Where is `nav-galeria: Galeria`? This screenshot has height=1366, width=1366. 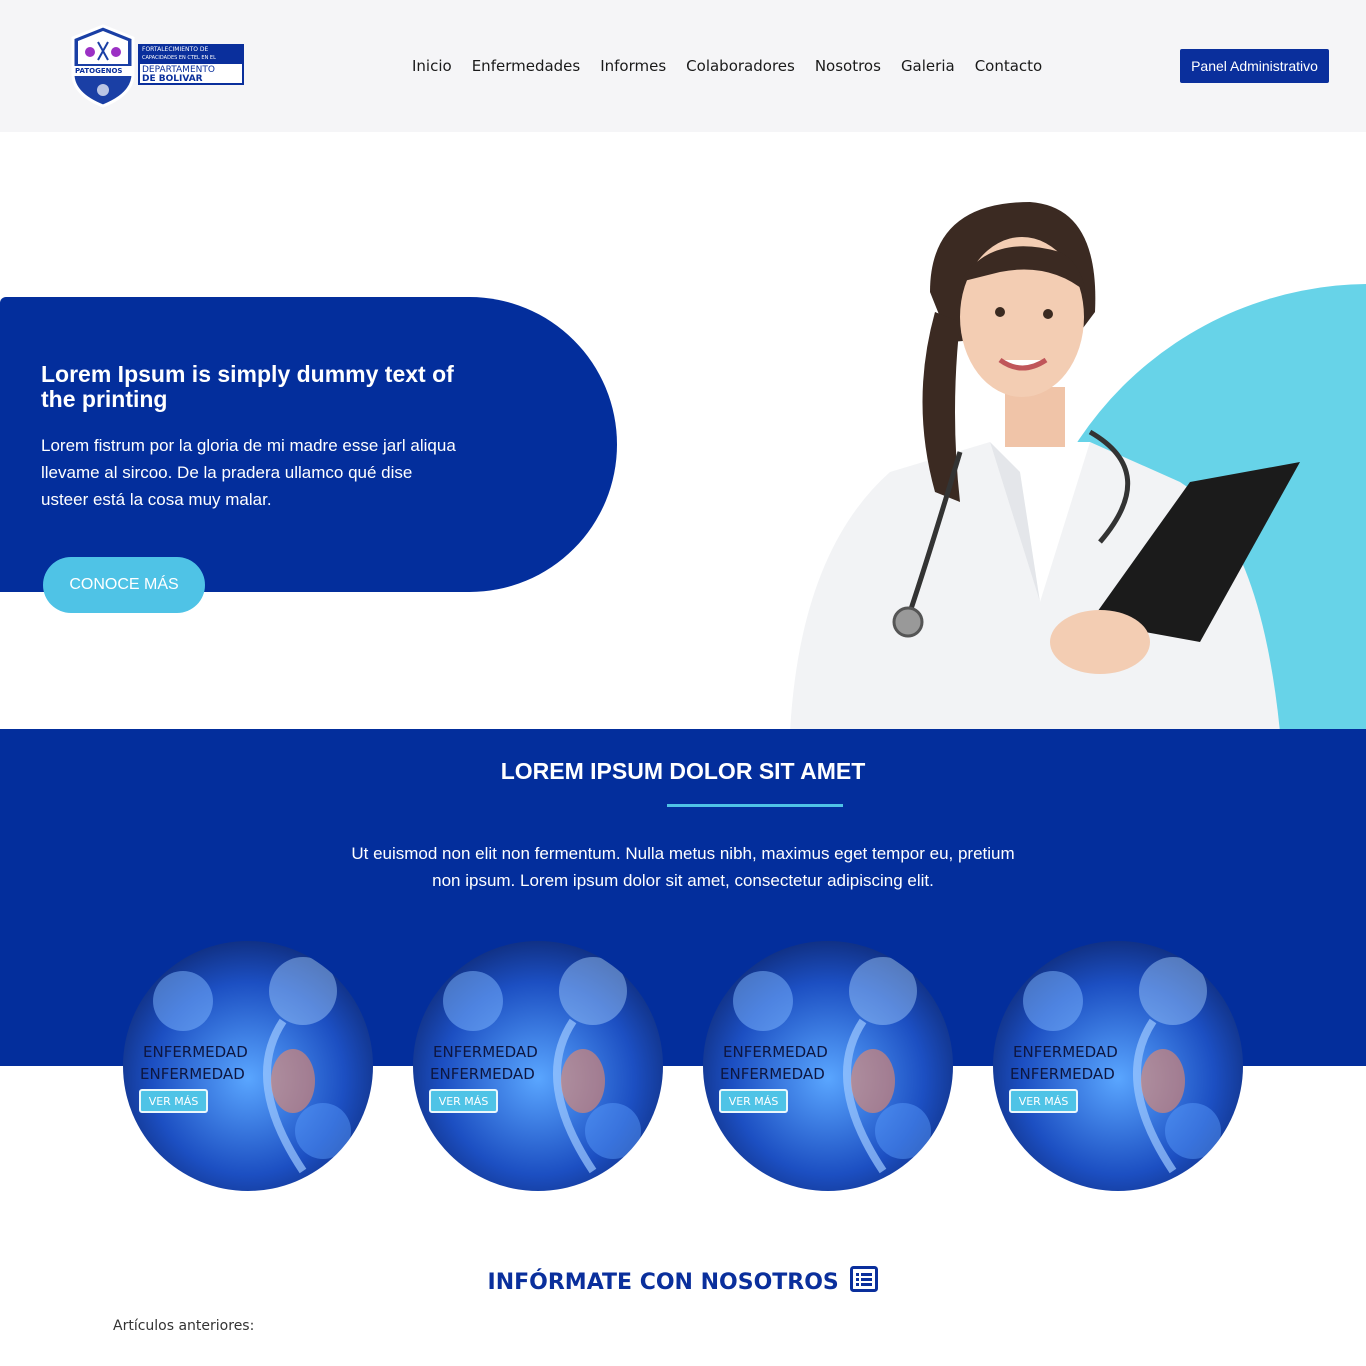 nav-galeria: Galeria is located at coordinates (928, 66).